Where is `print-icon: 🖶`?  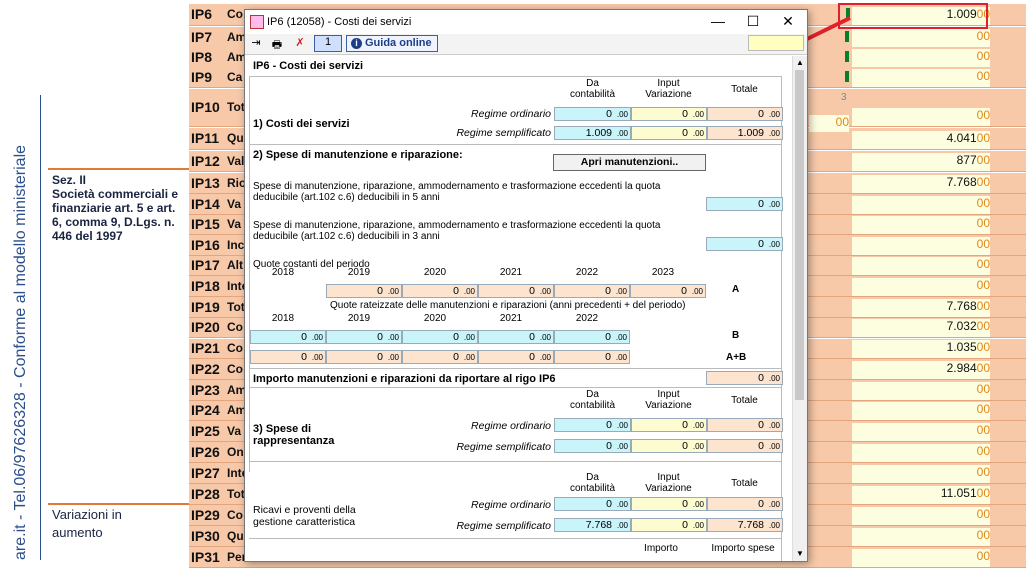
print-icon: 🖶 is located at coordinates (277, 43).